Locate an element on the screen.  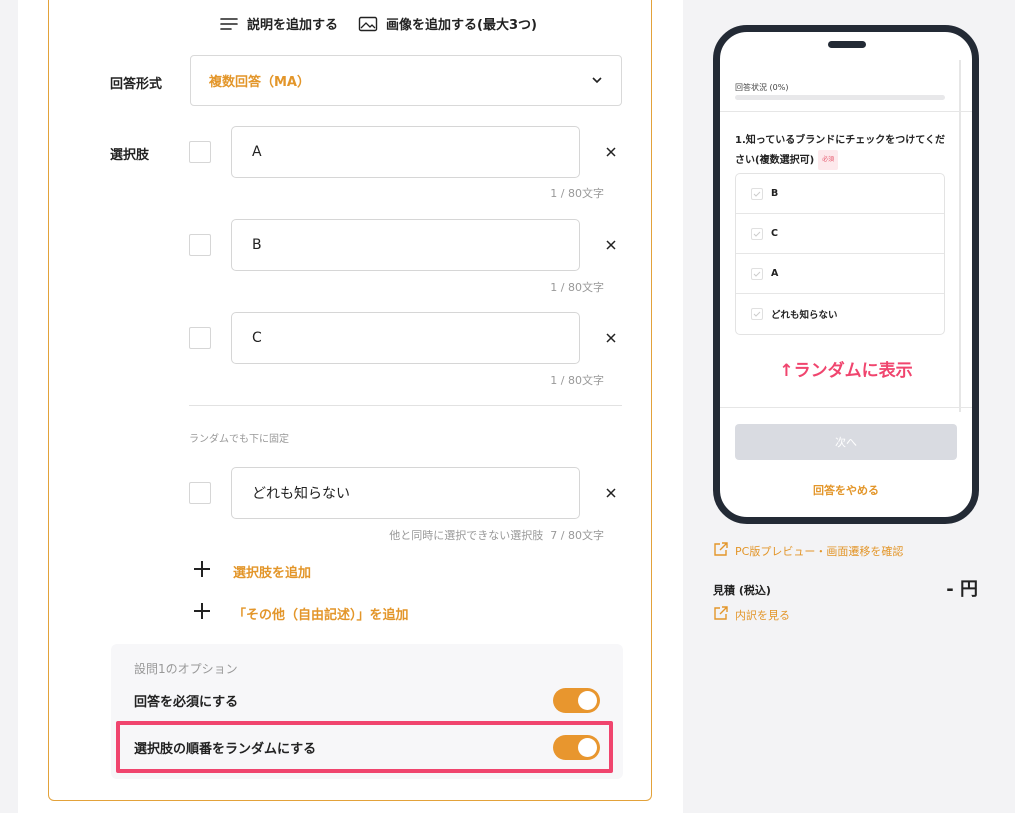
answer-format-label: 回答形式 is located at coordinates (136, 84).